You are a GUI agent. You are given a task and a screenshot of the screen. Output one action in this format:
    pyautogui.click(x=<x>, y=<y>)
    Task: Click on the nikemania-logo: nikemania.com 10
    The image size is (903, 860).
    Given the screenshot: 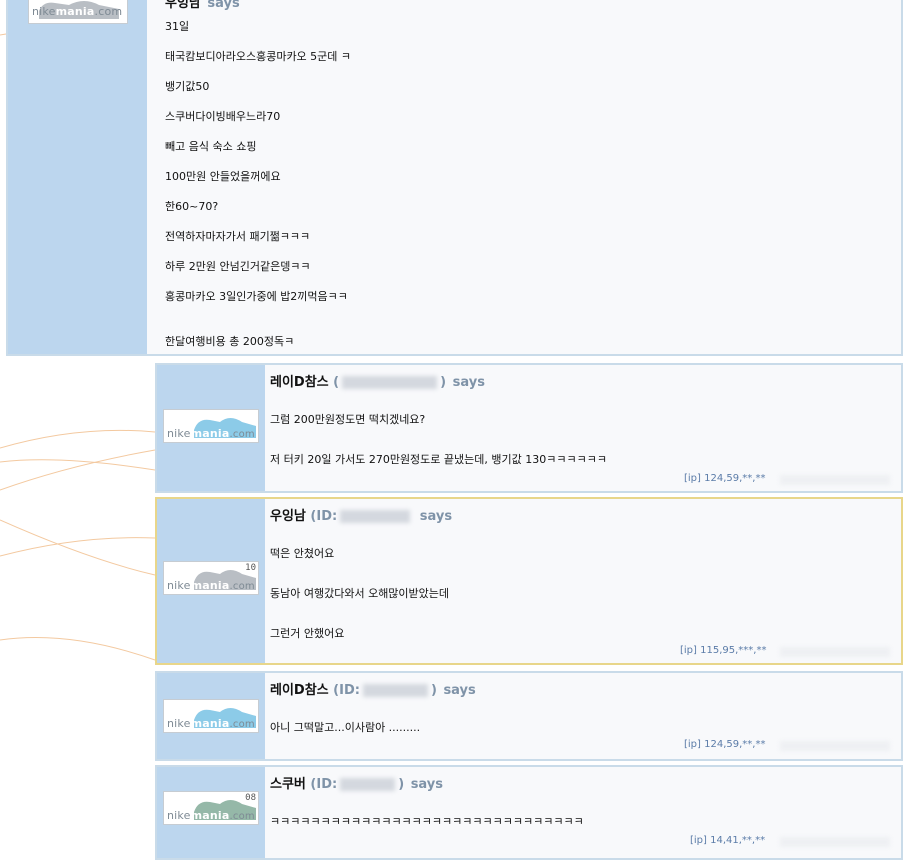 What is the action you would take?
    pyautogui.click(x=211, y=578)
    